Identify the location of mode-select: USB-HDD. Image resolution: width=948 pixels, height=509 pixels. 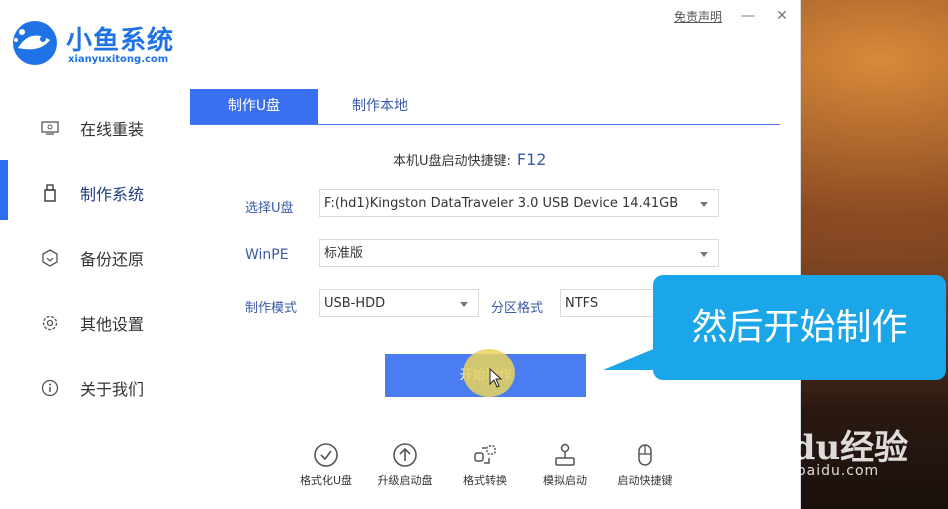
(399, 303).